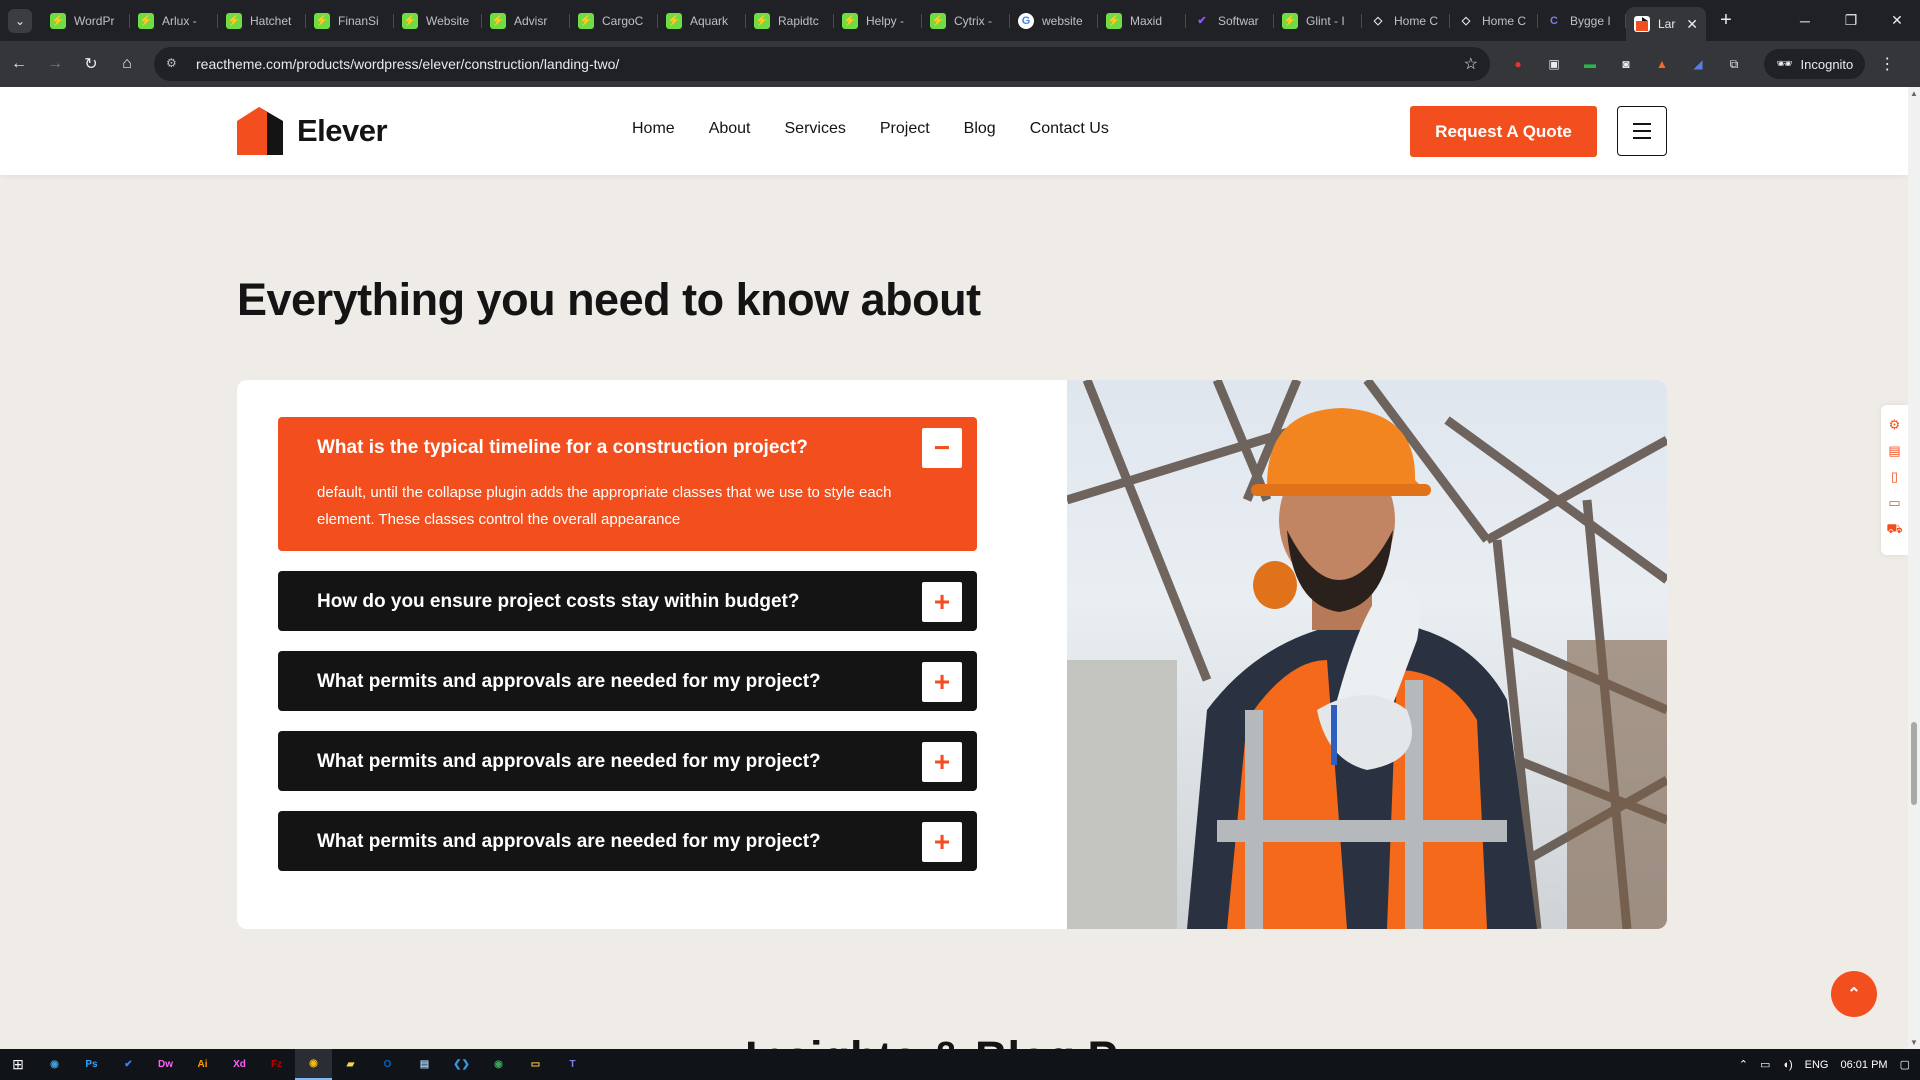 The width and height of the screenshot is (1920, 1080). What do you see at coordinates (276, 1064) in the screenshot?
I see `filezilla-icon: Fz` at bounding box center [276, 1064].